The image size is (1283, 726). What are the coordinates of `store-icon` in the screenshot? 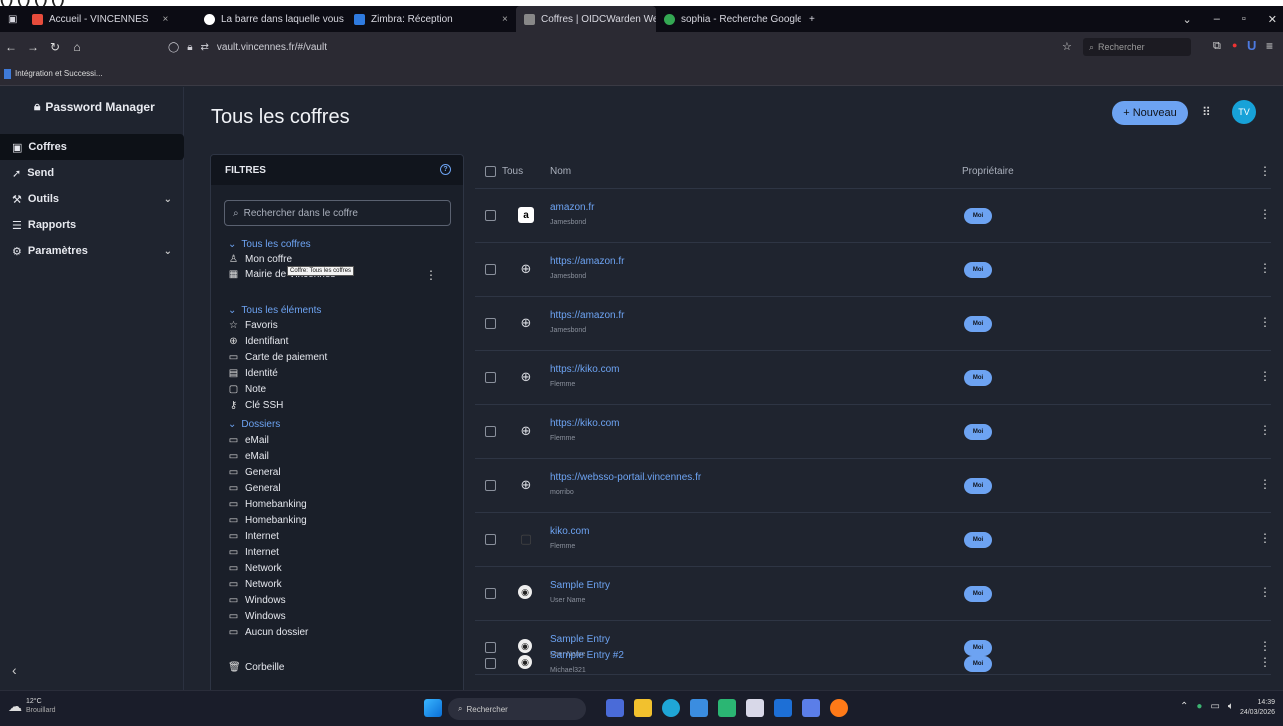 It's located at (699, 708).